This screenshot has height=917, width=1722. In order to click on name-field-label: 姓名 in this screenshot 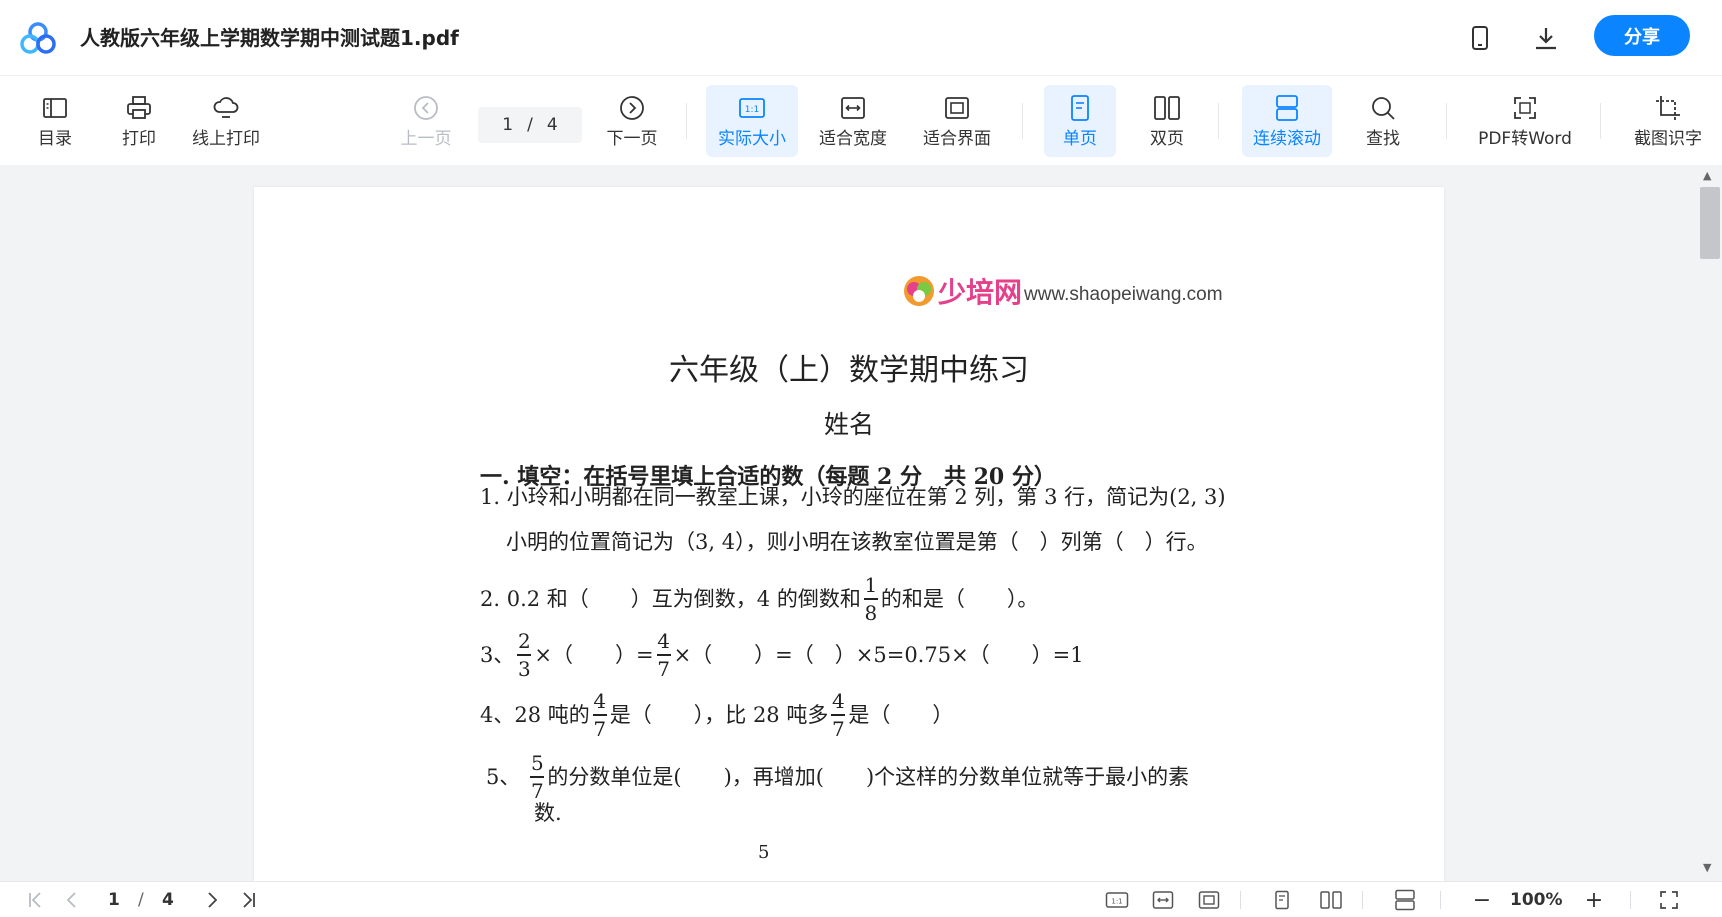, I will do `click(848, 424)`.